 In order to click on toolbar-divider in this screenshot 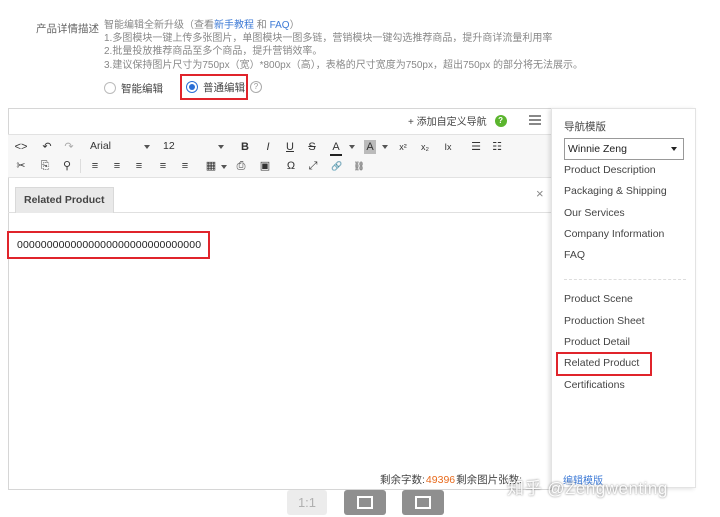, I will do `click(80, 166)`.